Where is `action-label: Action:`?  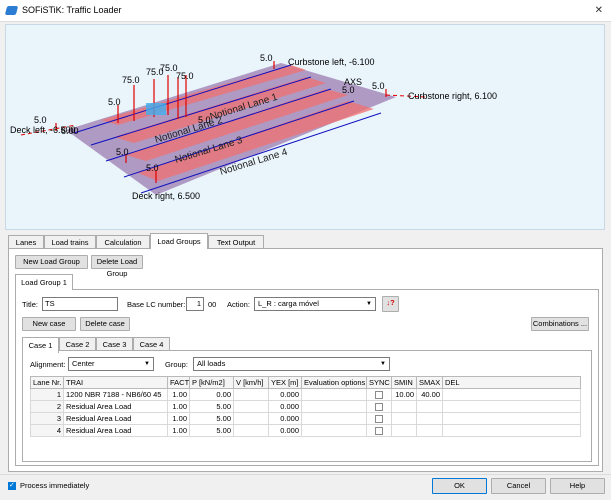 action-label: Action: is located at coordinates (238, 304).